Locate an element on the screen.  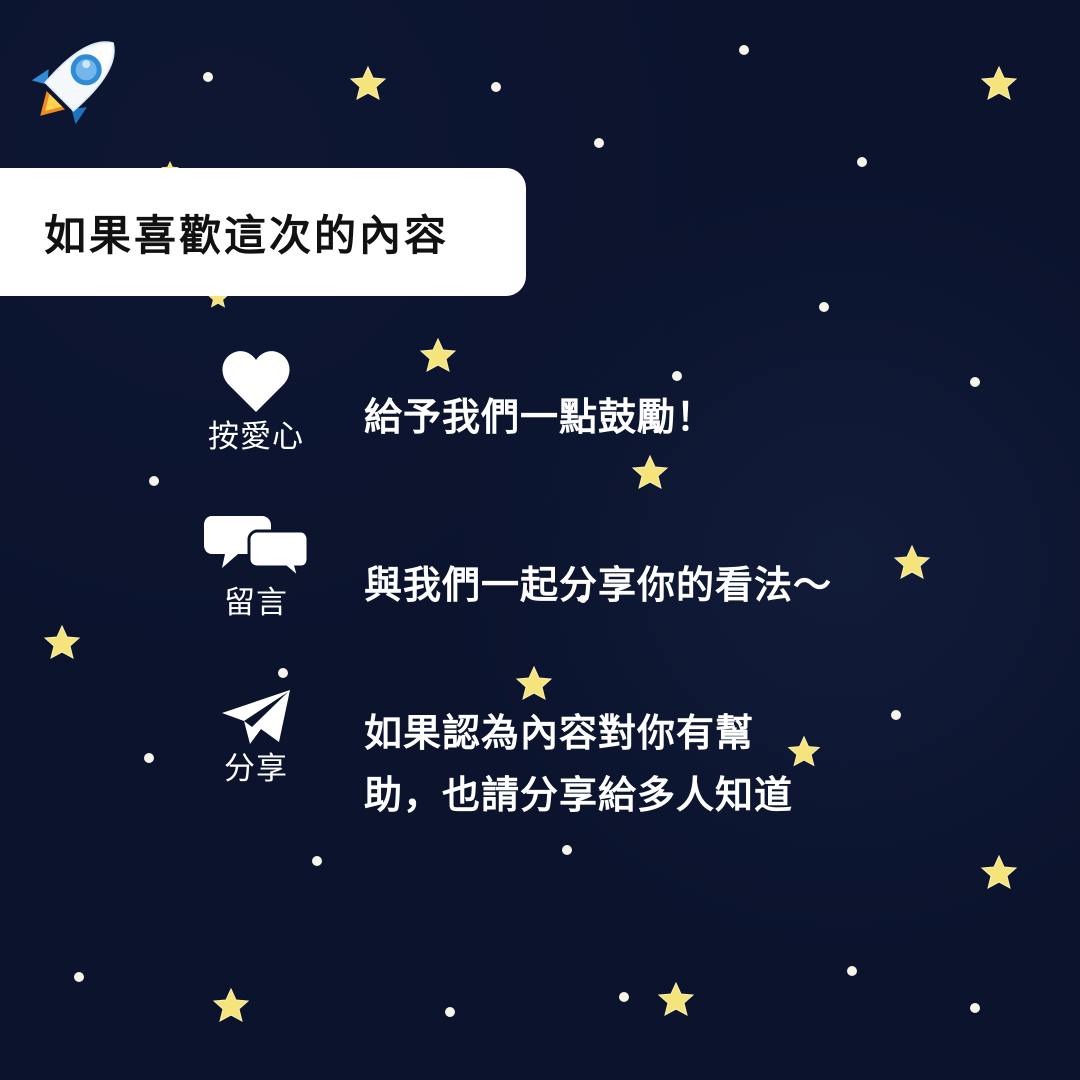
heart-icon is located at coordinates (256, 381).